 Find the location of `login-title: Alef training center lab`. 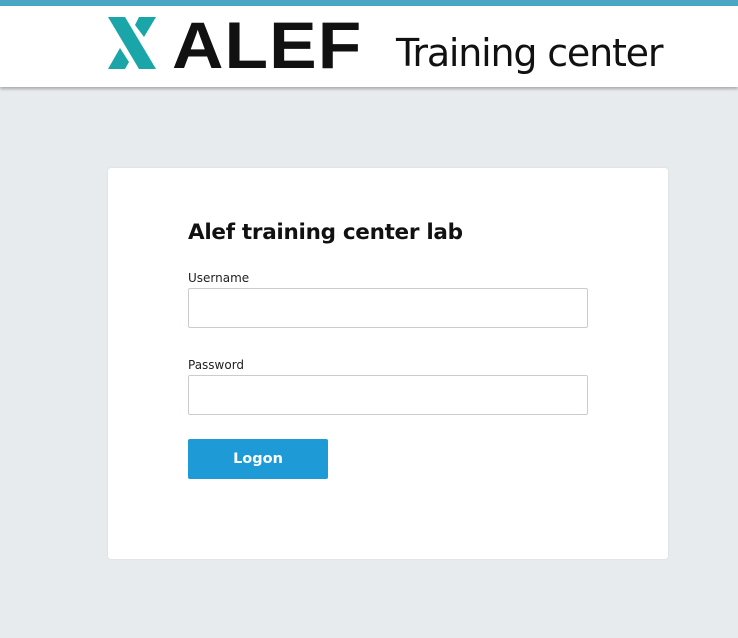

login-title: Alef training center lab is located at coordinates (325, 232).